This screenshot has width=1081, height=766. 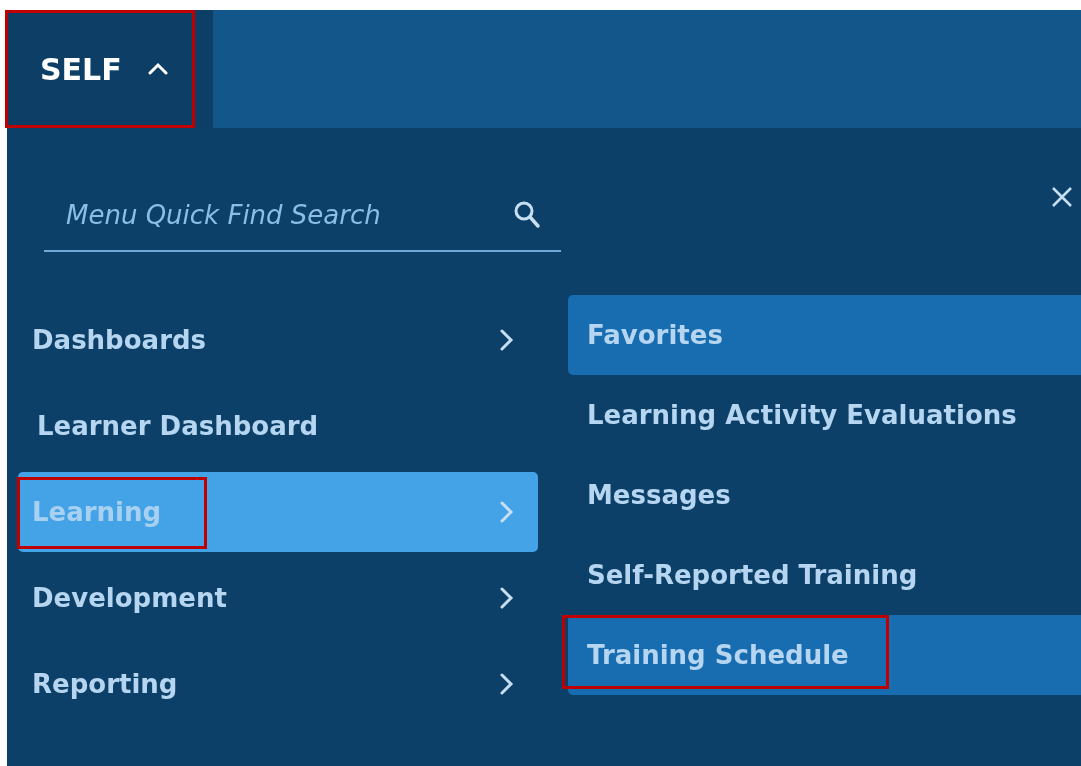 What do you see at coordinates (278, 426) in the screenshot?
I see `menu-item: Learner Dashboard` at bounding box center [278, 426].